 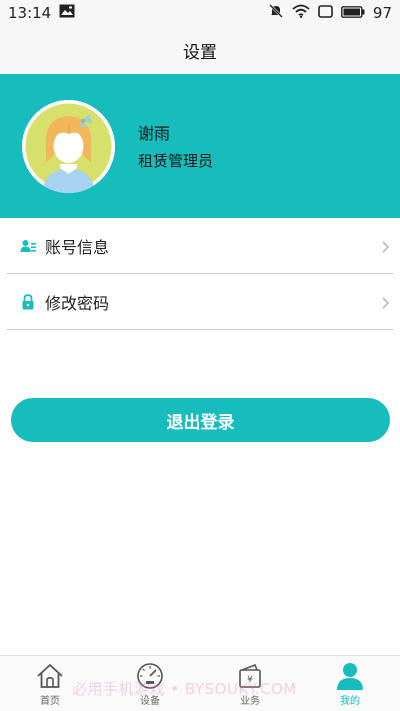 What do you see at coordinates (50, 676) in the screenshot?
I see `home-icon` at bounding box center [50, 676].